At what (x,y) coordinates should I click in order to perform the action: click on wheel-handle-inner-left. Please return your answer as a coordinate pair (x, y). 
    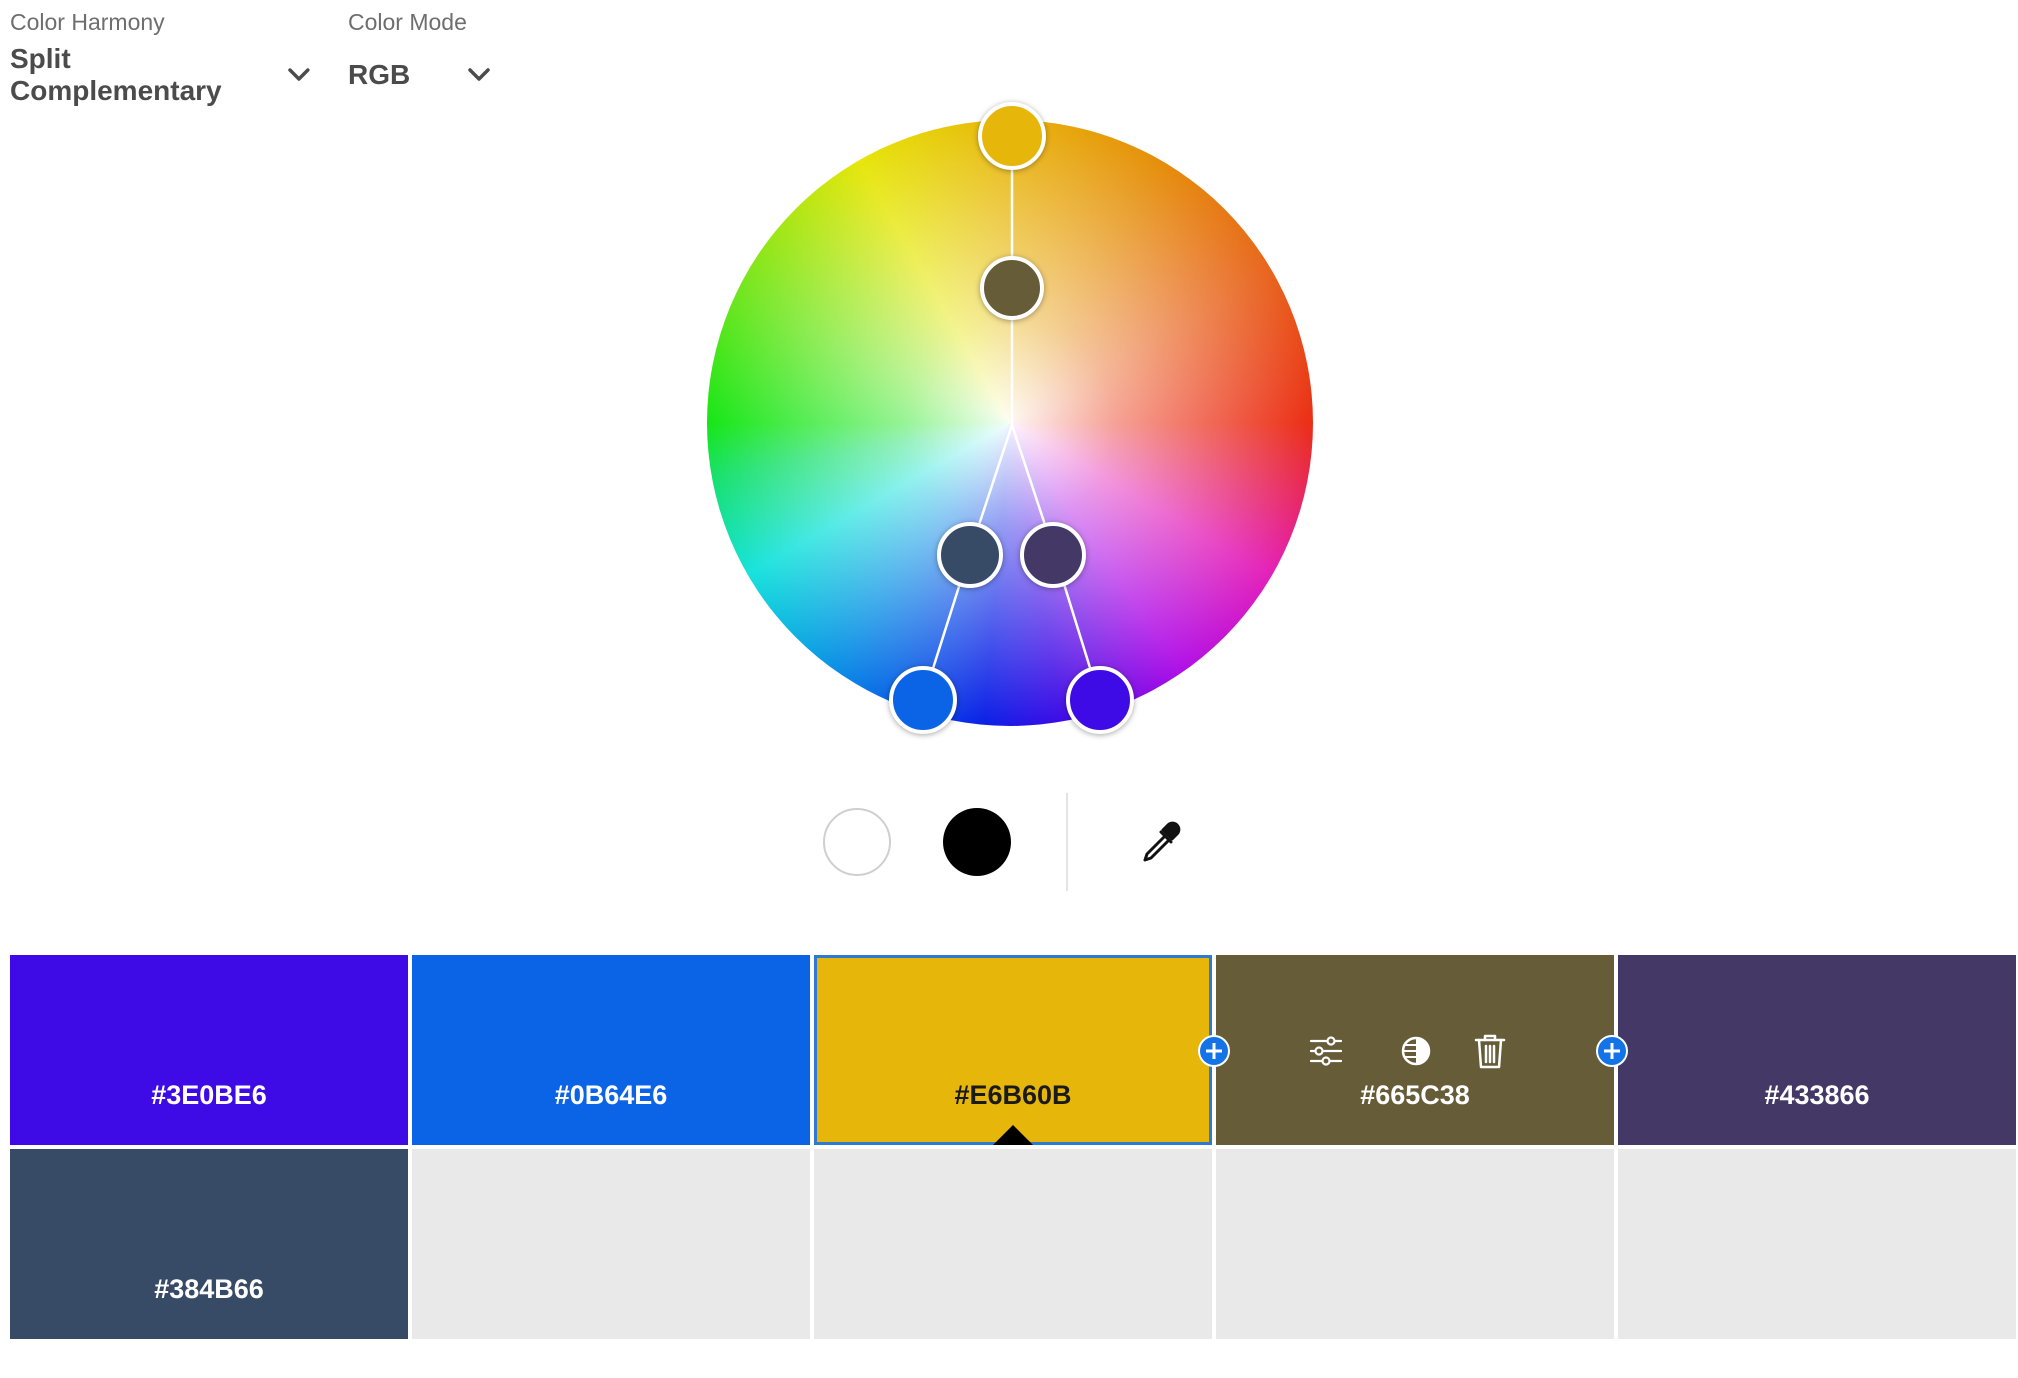
    Looking at the image, I should click on (970, 555).